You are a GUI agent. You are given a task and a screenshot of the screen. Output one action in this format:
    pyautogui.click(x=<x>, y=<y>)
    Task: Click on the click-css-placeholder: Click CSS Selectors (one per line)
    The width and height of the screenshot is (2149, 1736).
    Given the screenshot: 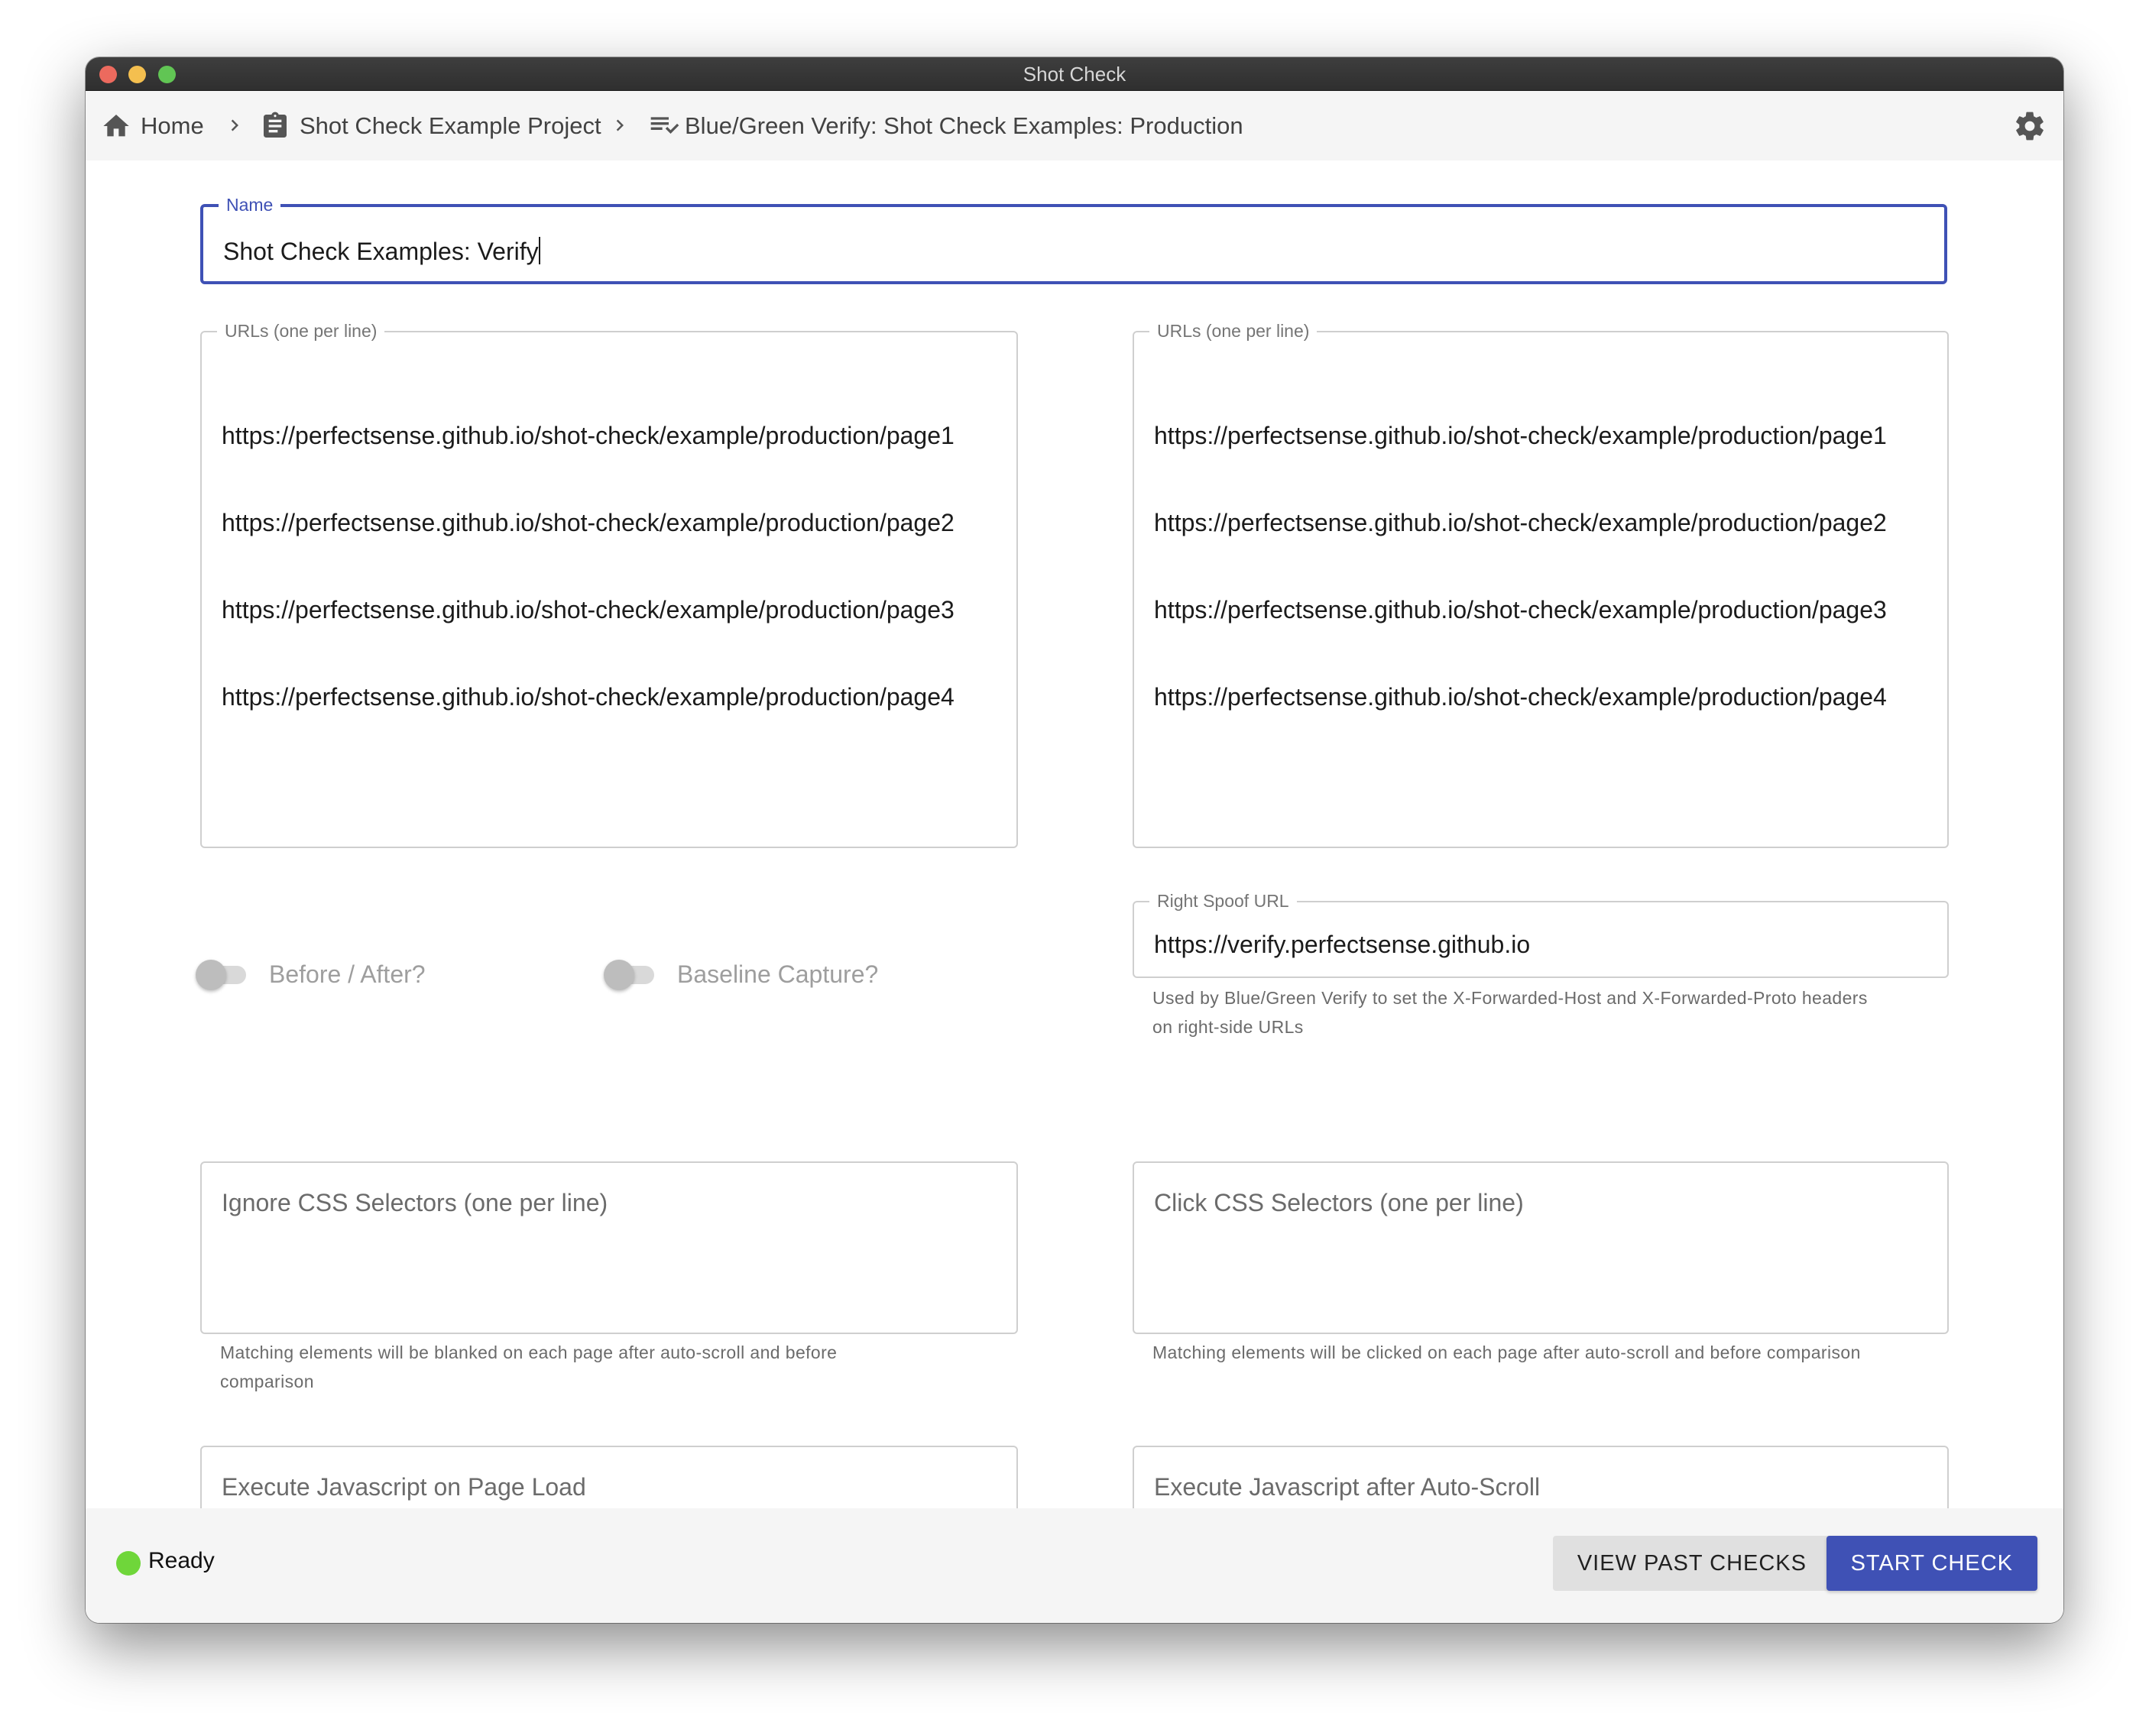 What is the action you would take?
    pyautogui.click(x=1339, y=1203)
    